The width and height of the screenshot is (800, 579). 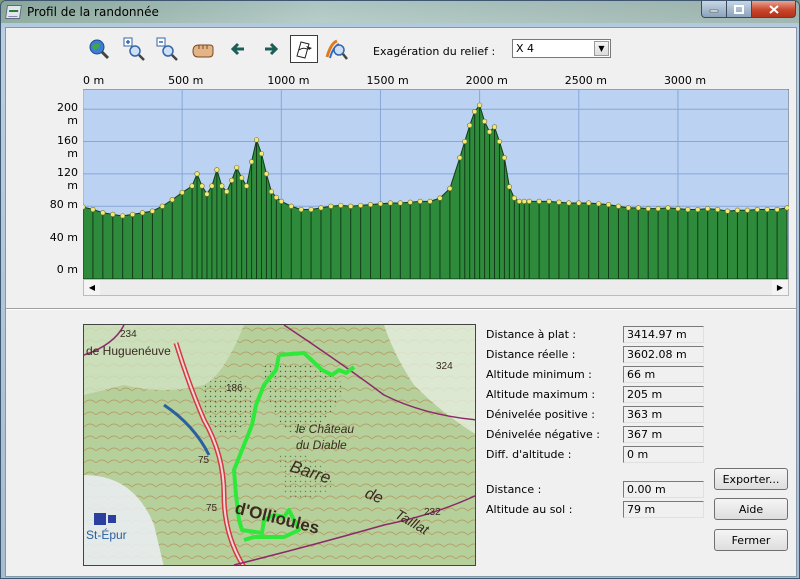 I want to click on scroll-right-icon: ▶, so click(x=780, y=287).